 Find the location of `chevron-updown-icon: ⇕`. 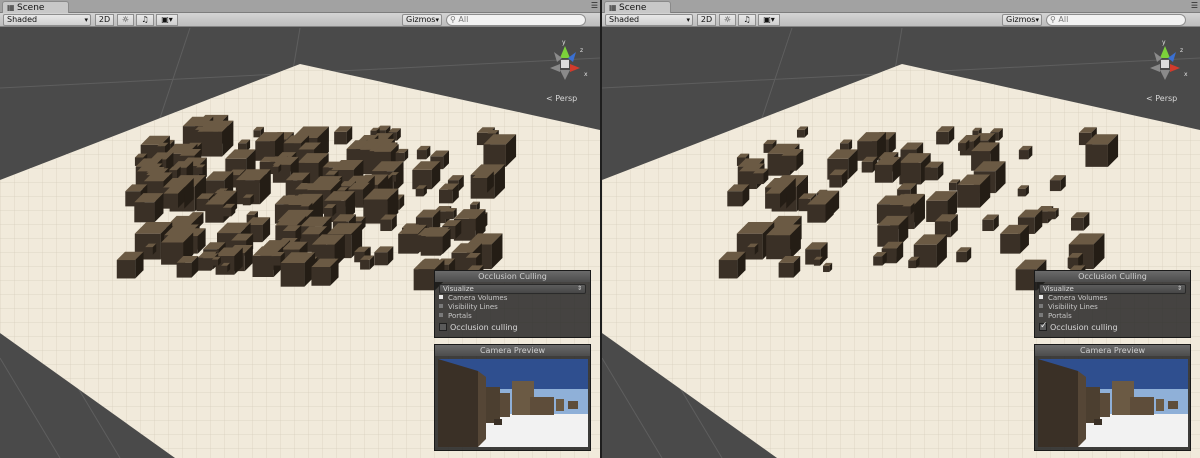

chevron-updown-icon: ⇕ is located at coordinates (579, 288).